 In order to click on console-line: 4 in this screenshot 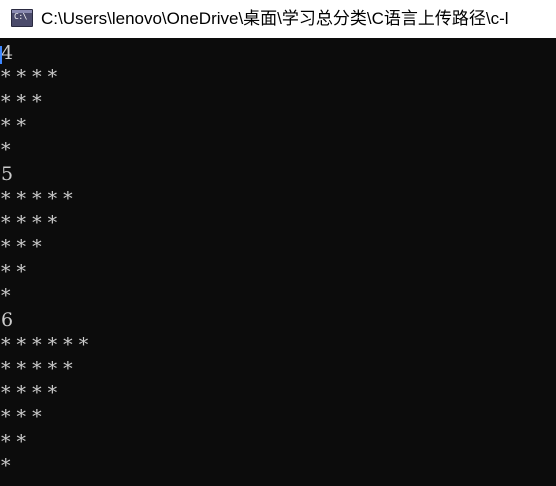, I will do `click(7, 53)`.